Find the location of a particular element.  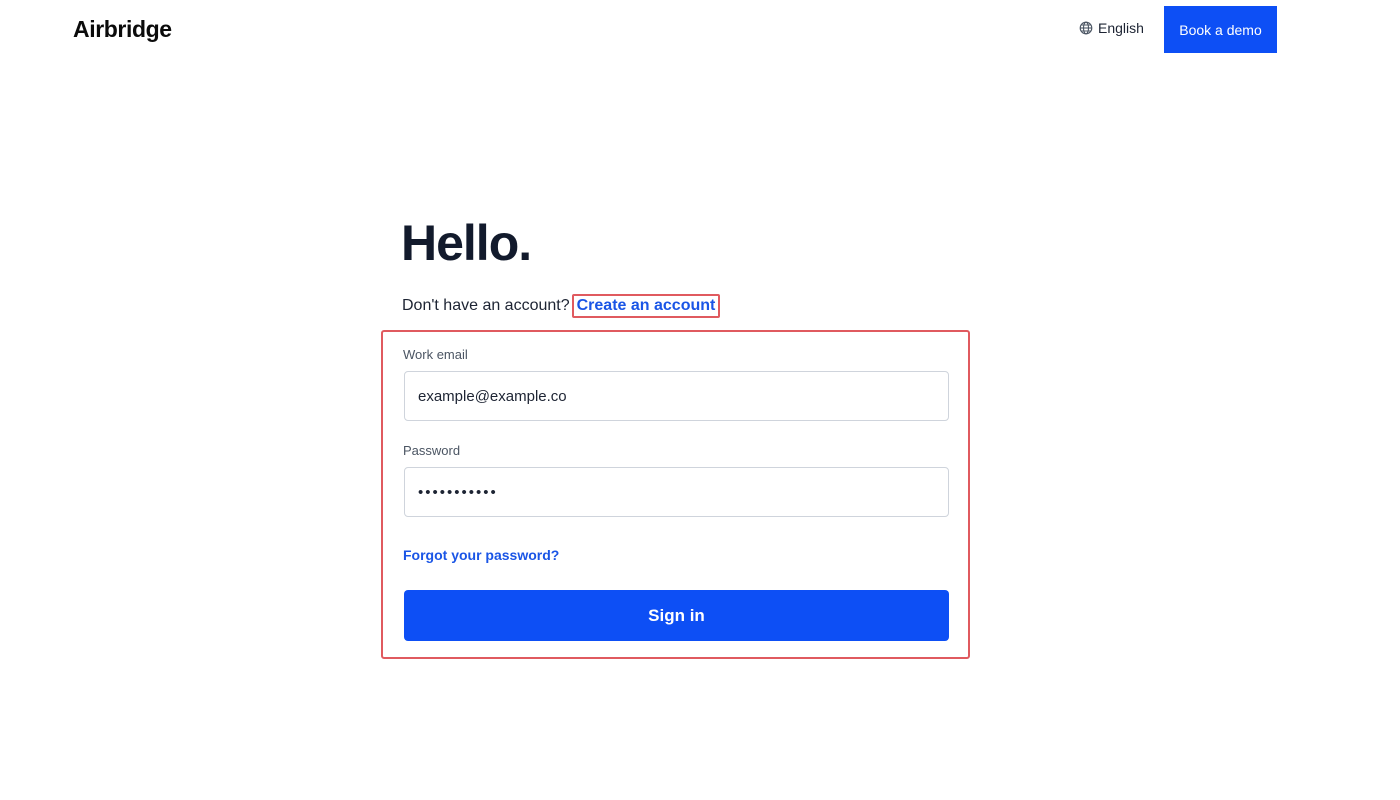

no-account-text: Don't have an account? is located at coordinates (486, 305).